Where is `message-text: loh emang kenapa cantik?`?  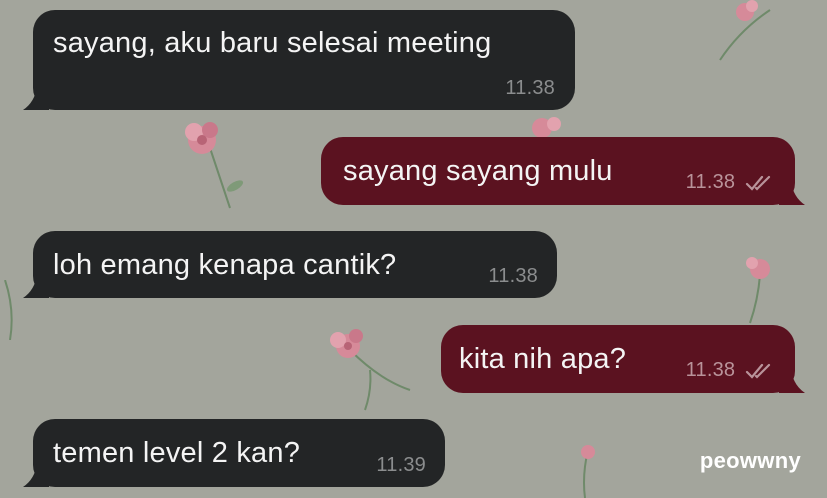
message-text: loh emang kenapa cantik? is located at coordinates (225, 265).